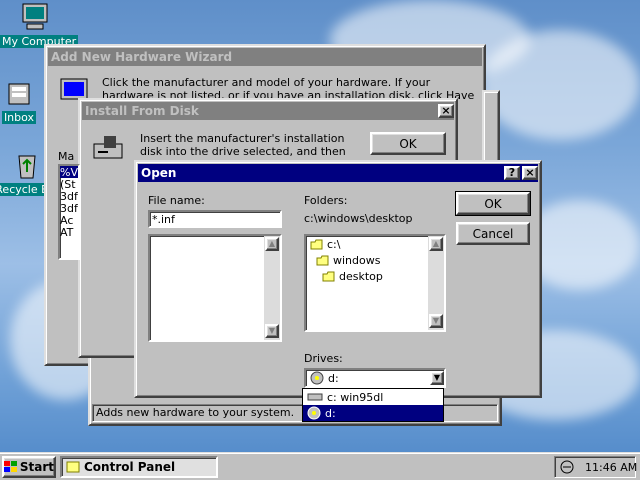 This screenshot has height=480, width=640. Describe the element at coordinates (27, 167) in the screenshot. I see `recycle-bin-icon` at that location.